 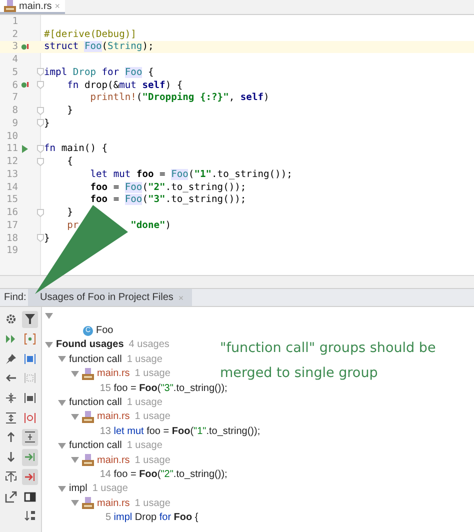 What do you see at coordinates (90, 344) in the screenshot?
I see `tree-item: Found usages` at bounding box center [90, 344].